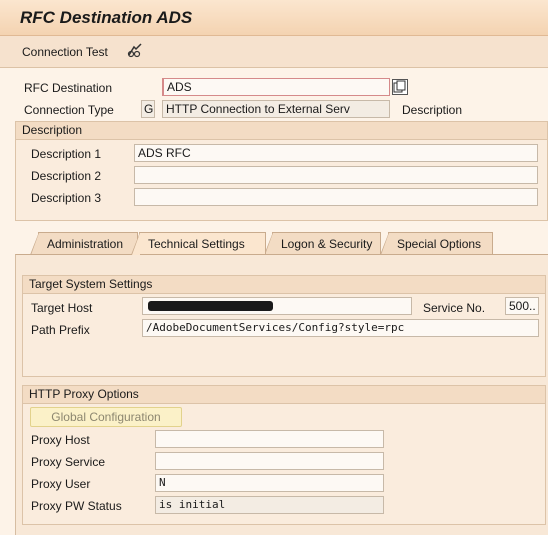 Image resolution: width=548 pixels, height=535 pixels. Describe the element at coordinates (68, 88) in the screenshot. I see `rfc-destination-label: RFC Destination` at that location.